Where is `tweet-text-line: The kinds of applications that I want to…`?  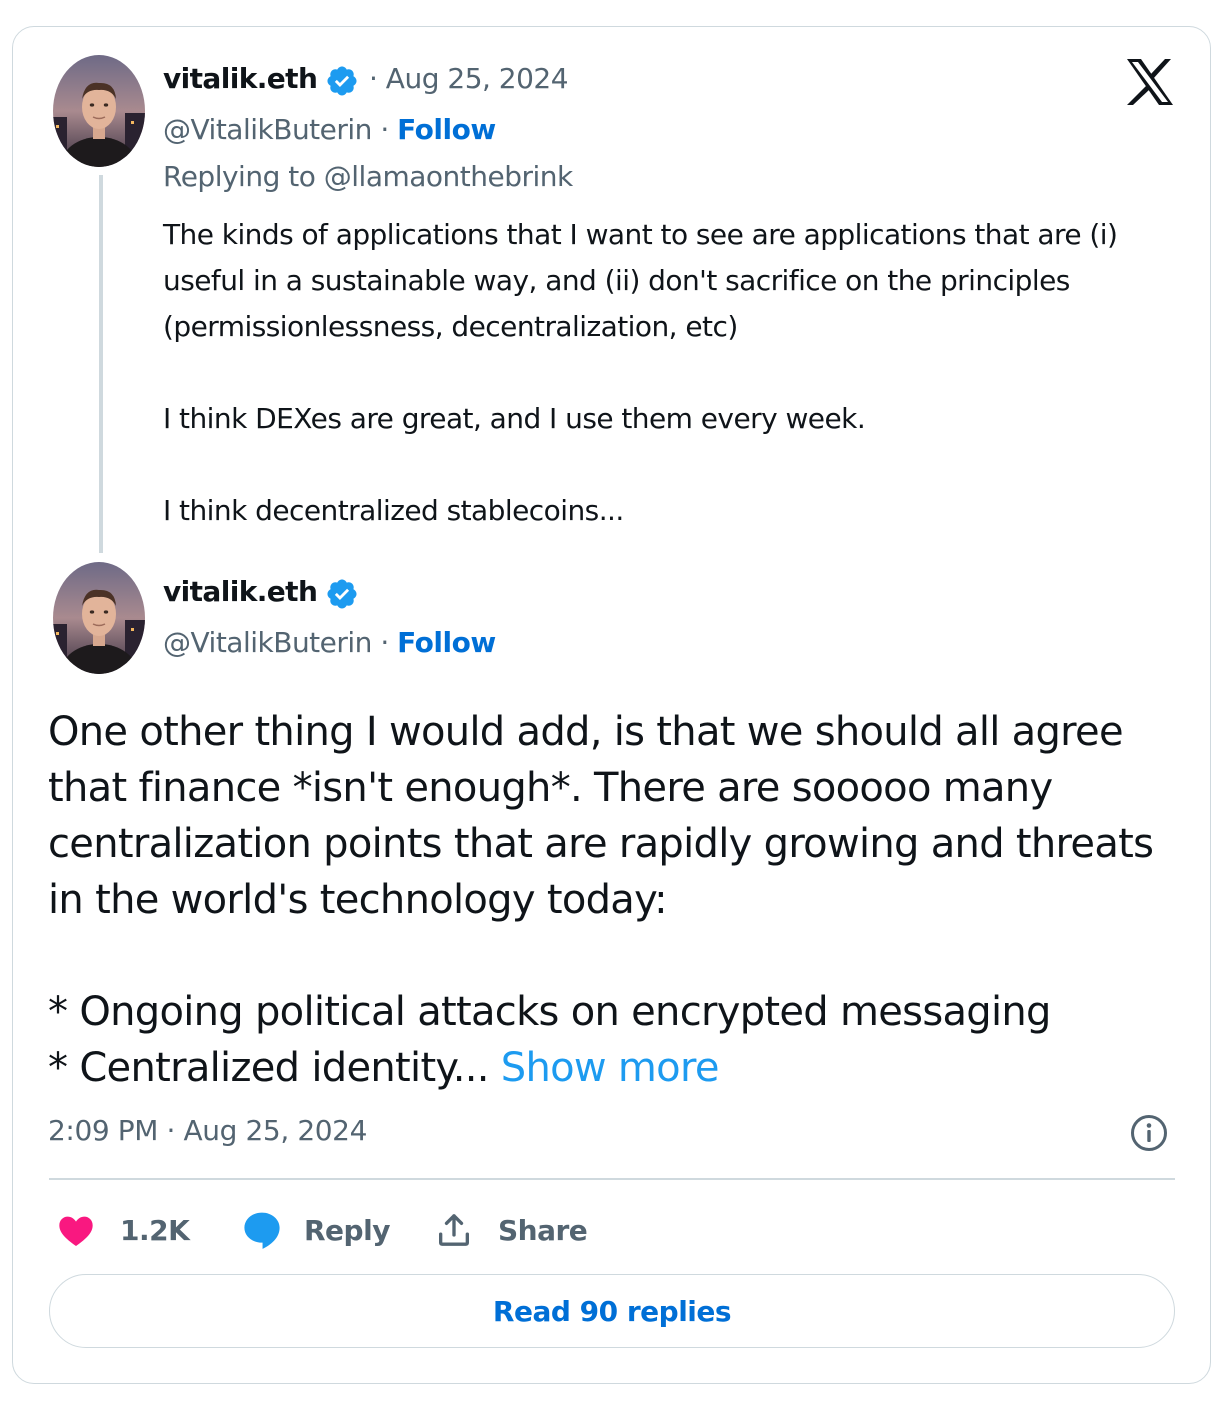
tweet-text-line: The kinds of applications that I want to… is located at coordinates (640, 234).